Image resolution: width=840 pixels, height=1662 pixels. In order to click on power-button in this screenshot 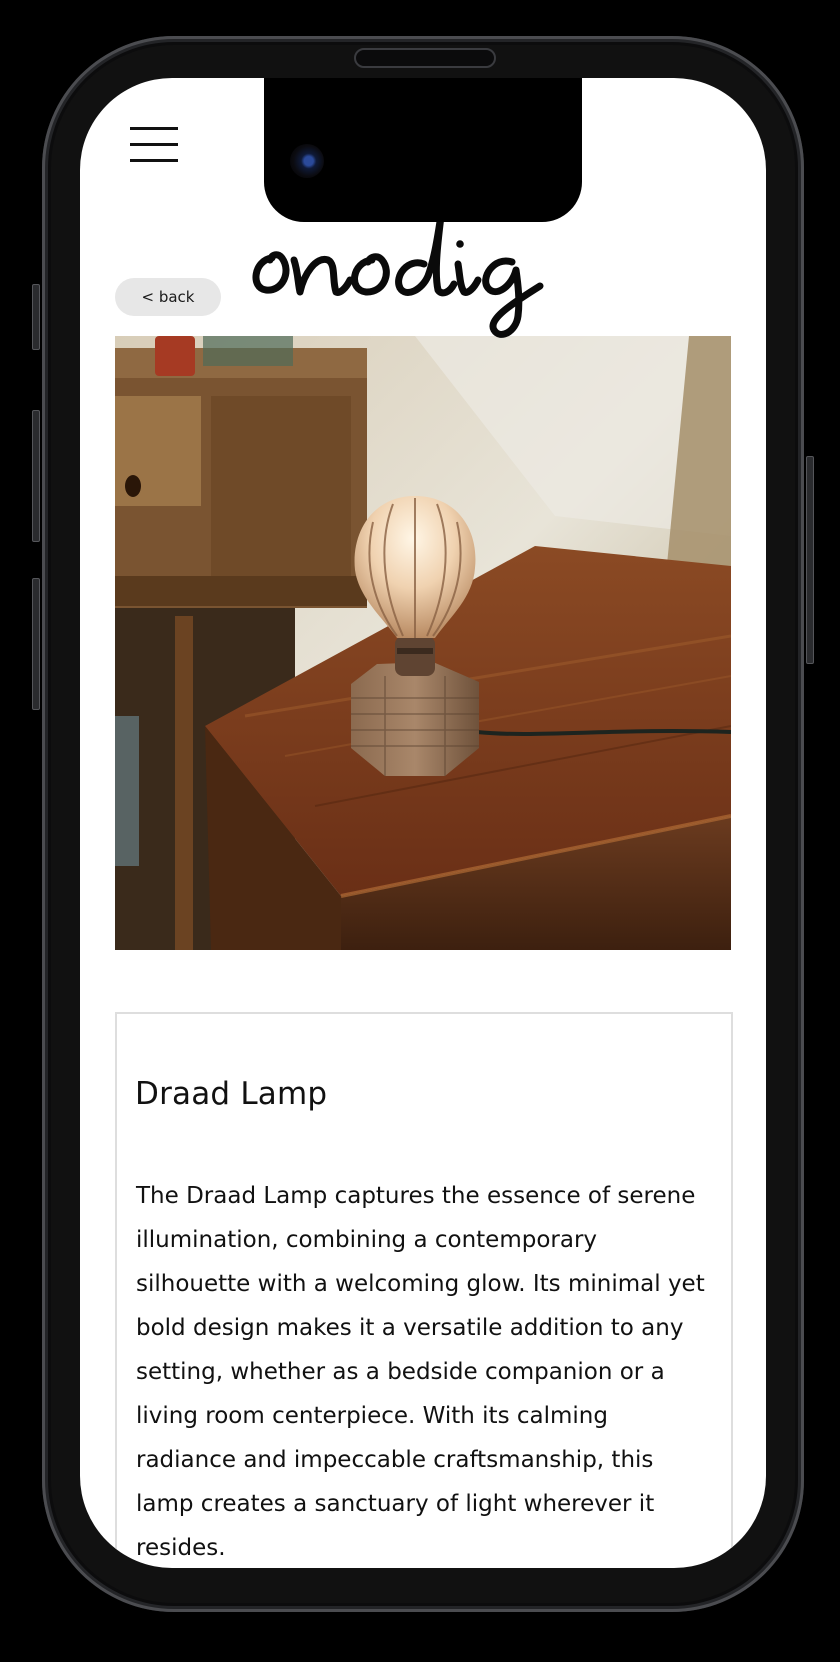, I will do `click(810, 560)`.